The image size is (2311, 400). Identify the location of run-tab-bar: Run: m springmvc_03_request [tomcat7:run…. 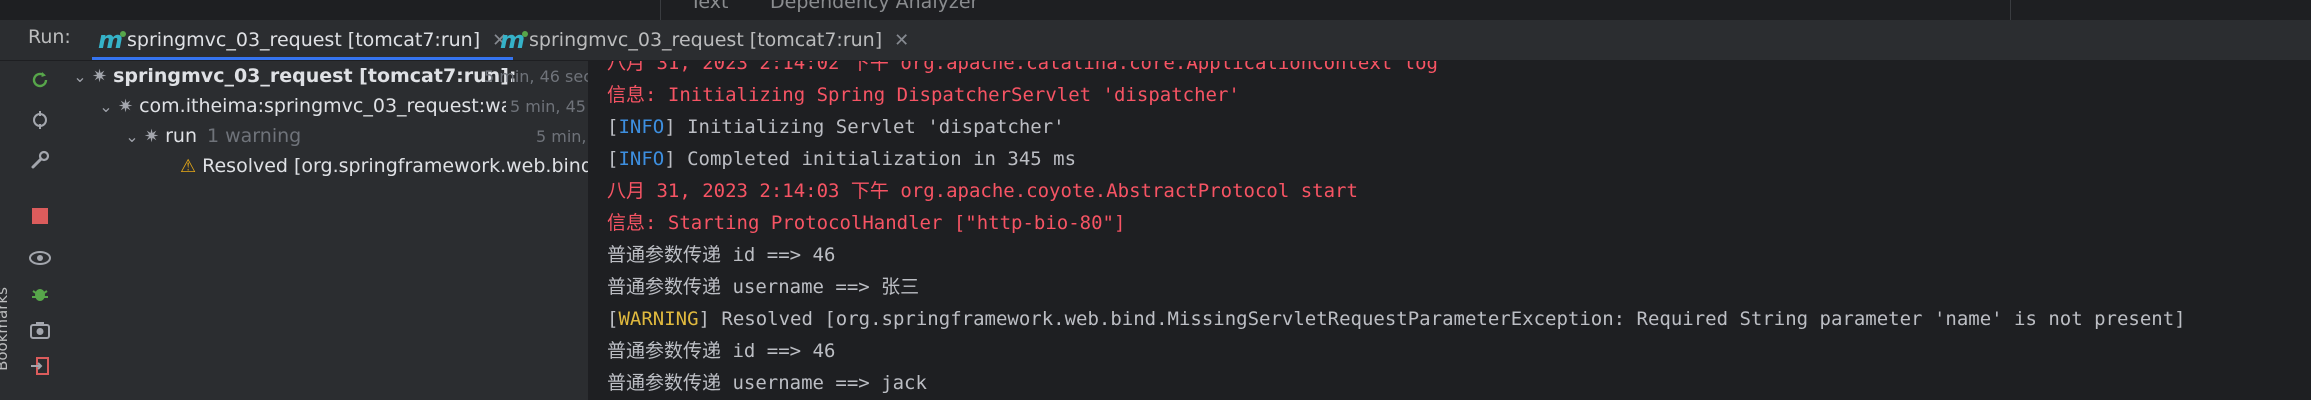
(1155, 40).